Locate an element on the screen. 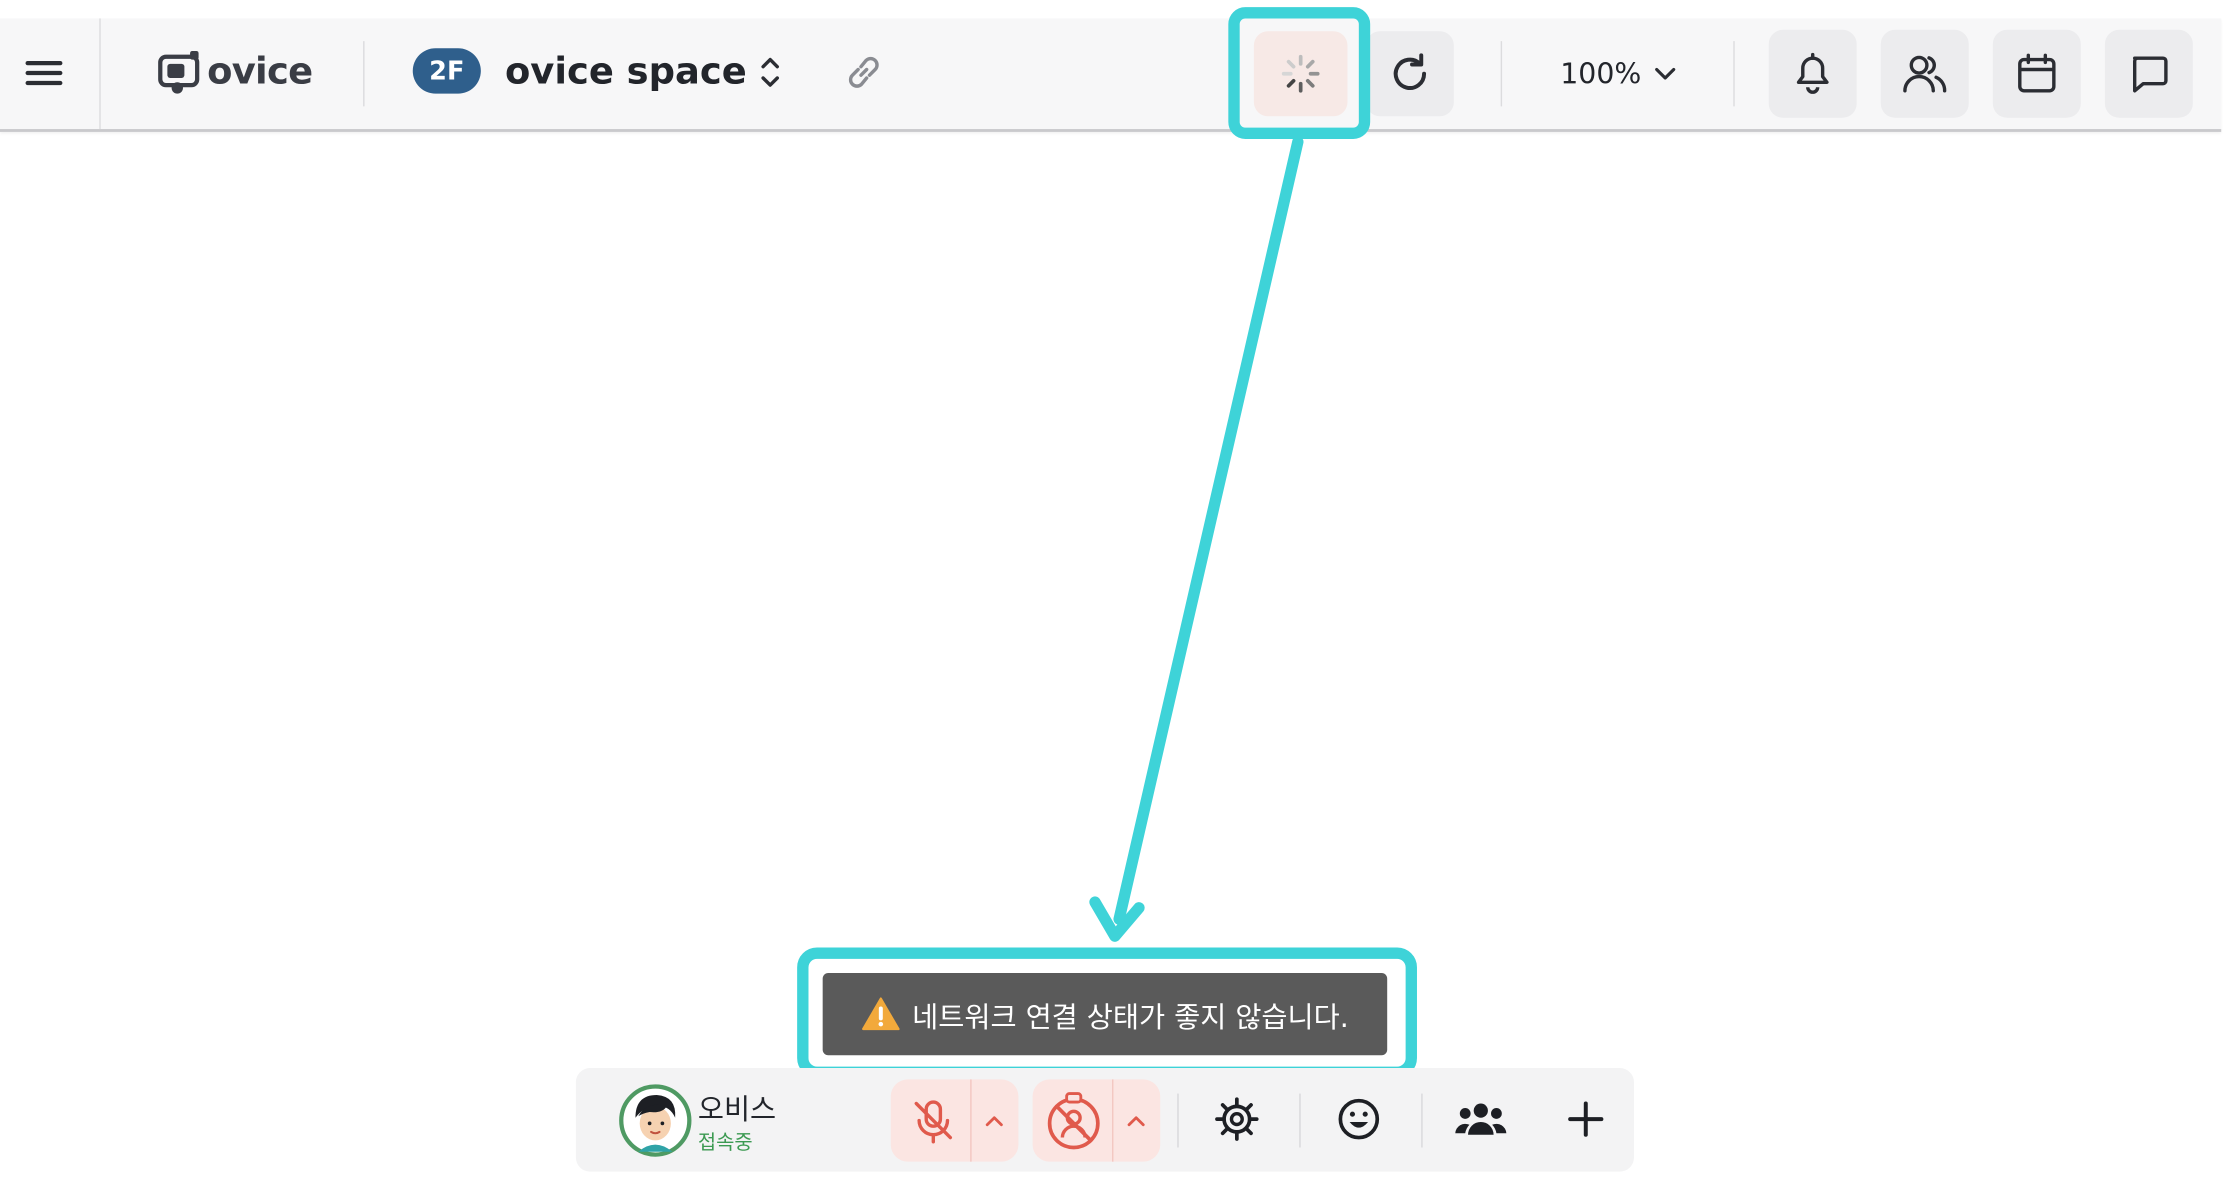 The width and height of the screenshot is (2224, 1195). mic-control is located at coordinates (954, 1120).